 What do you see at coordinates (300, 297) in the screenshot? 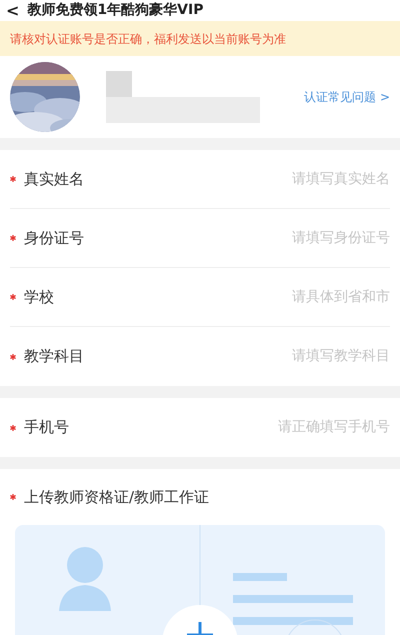
I see `input-field: 请具体到省和市` at bounding box center [300, 297].